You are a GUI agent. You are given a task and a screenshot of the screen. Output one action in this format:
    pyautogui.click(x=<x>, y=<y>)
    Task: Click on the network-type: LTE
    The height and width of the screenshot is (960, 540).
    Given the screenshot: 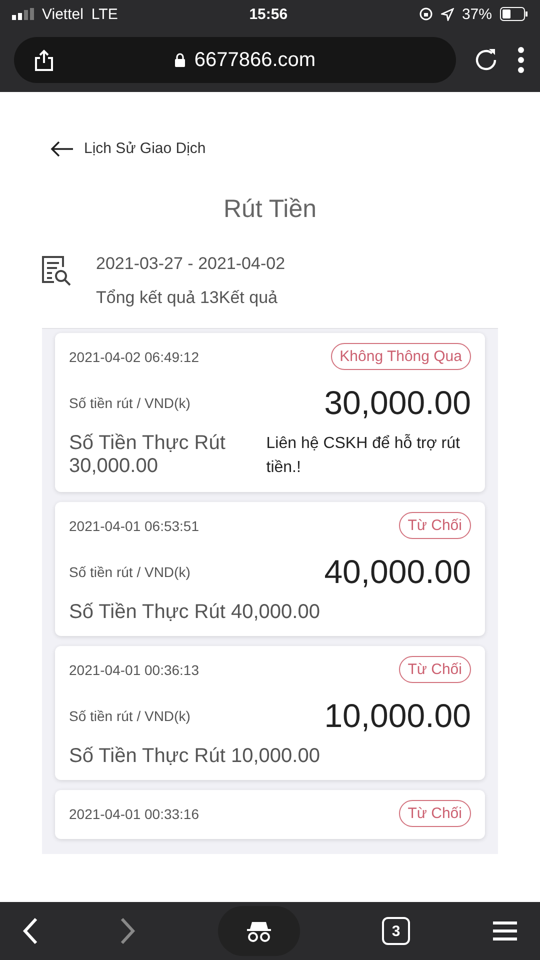 What is the action you would take?
    pyautogui.click(x=104, y=14)
    